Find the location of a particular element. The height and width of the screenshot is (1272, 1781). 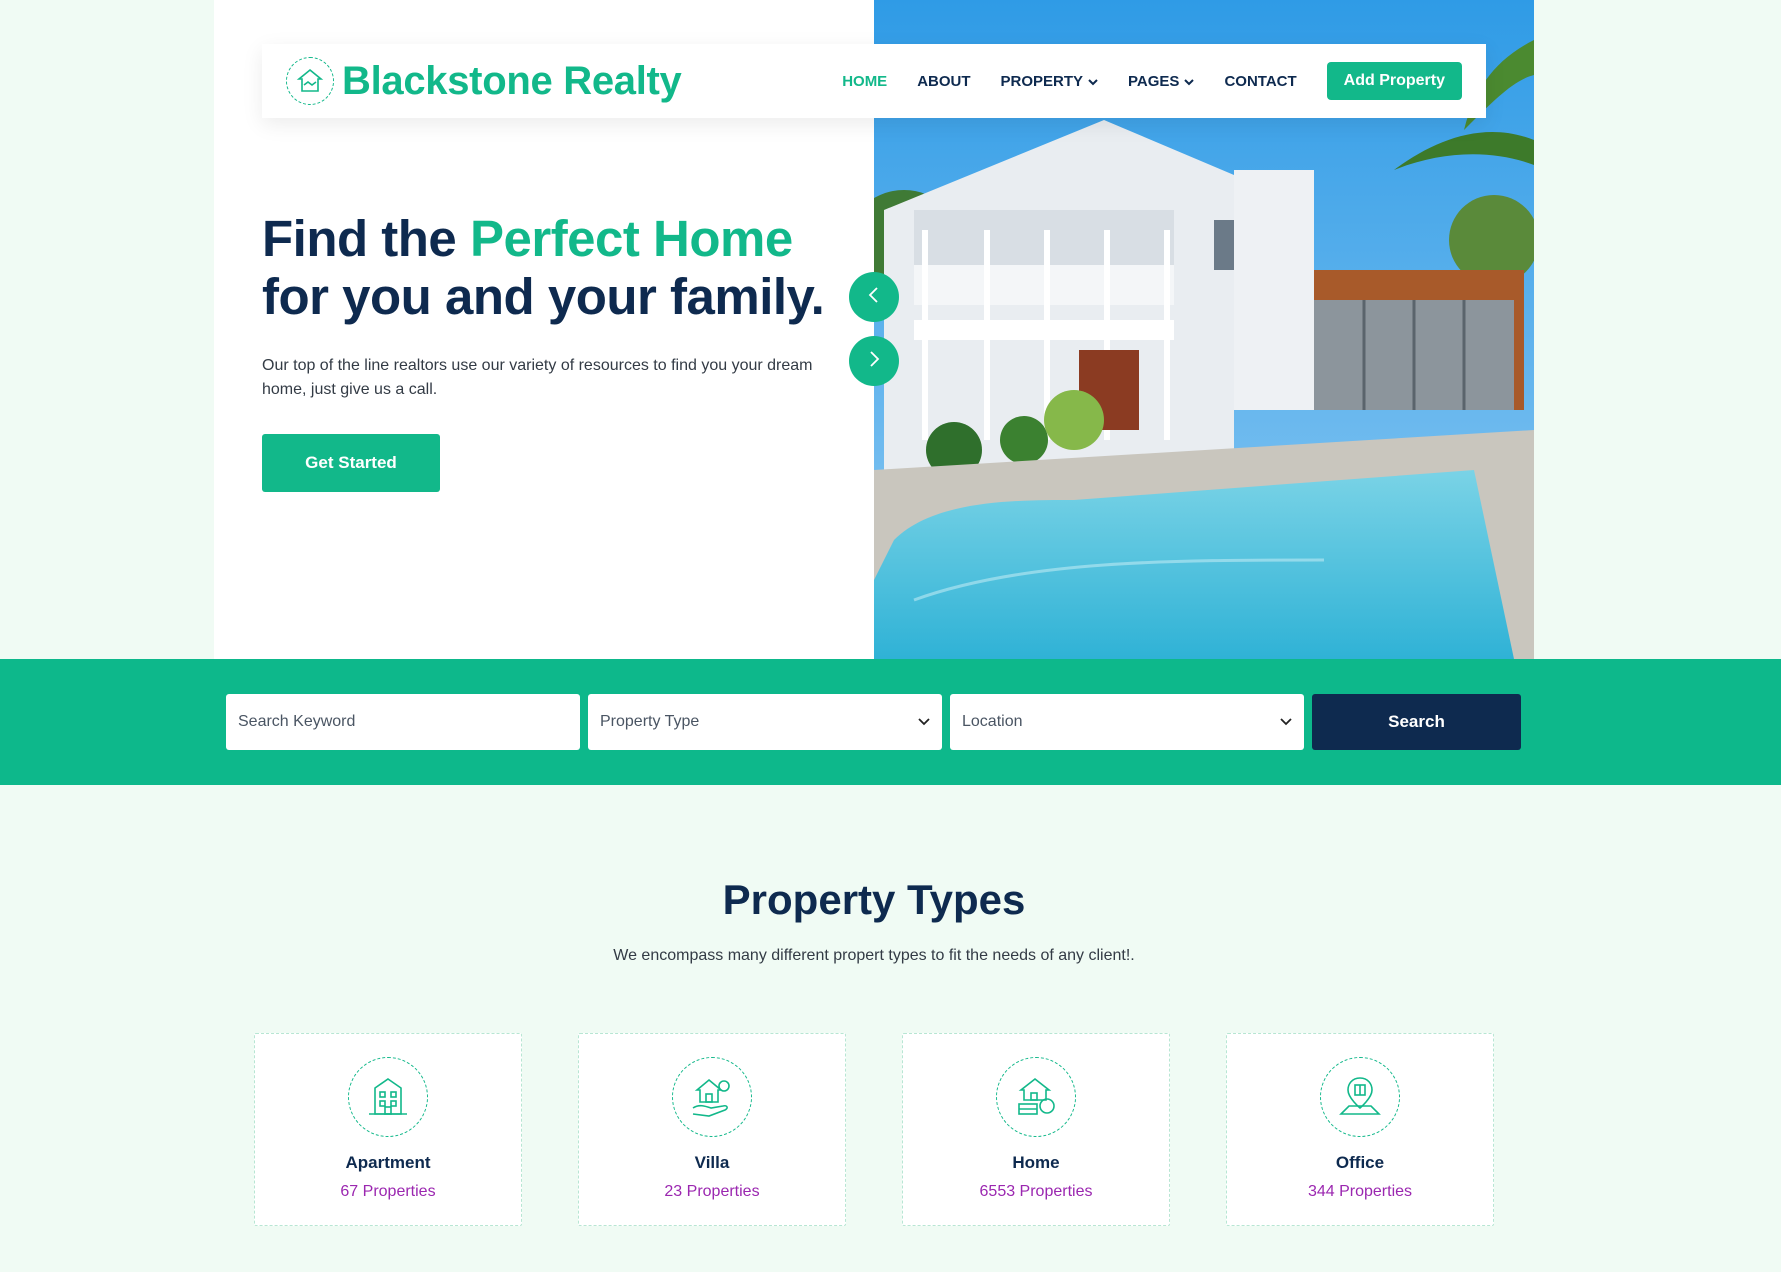

property-type-card-apartment: Apartment 67 Properties is located at coordinates (388, 1129).